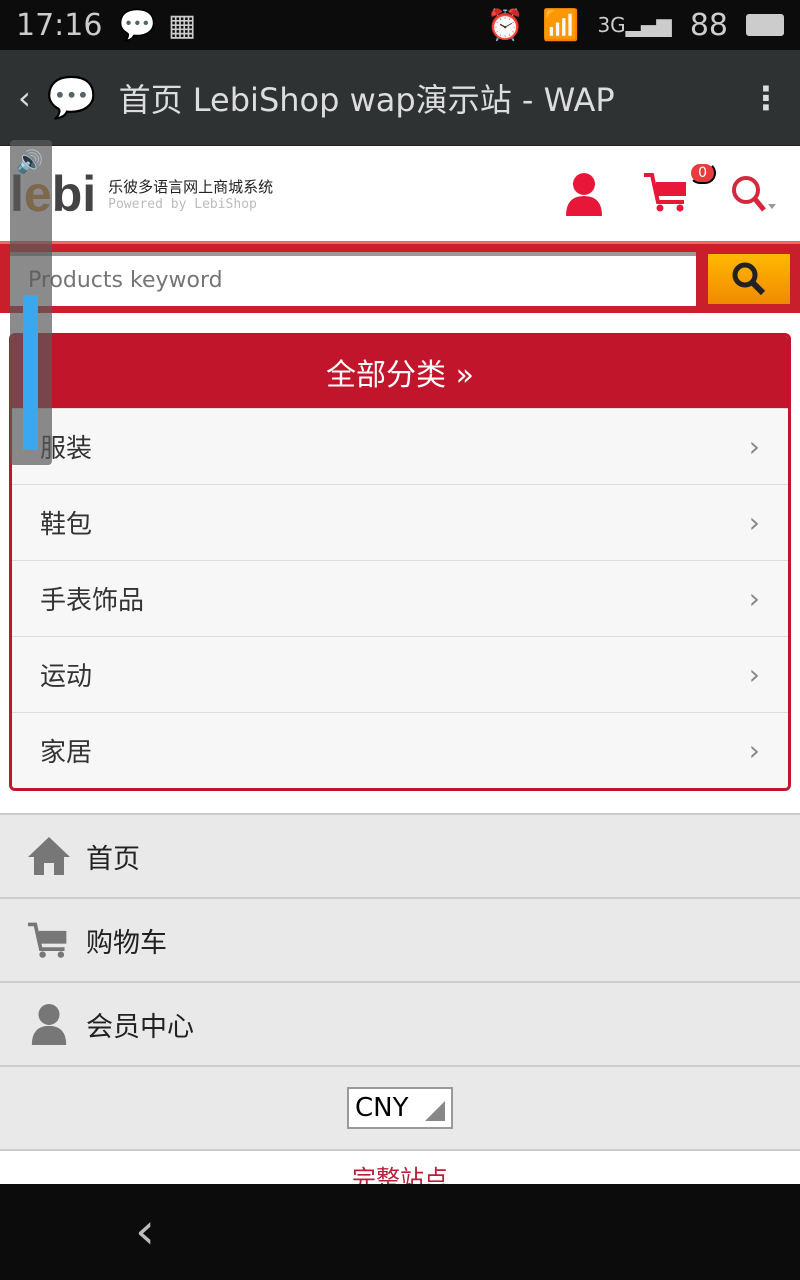  Describe the element at coordinates (634, 25) in the screenshot. I see `signal-icon: 3G▂▄▆` at that location.